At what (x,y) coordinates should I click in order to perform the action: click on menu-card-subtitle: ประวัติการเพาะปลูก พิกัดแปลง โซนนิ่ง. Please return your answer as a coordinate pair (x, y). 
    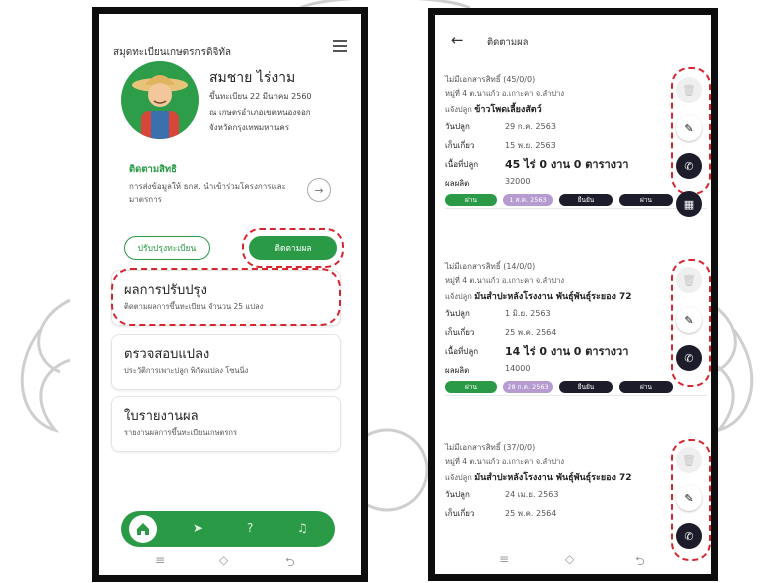
    Looking at the image, I should click on (186, 370).